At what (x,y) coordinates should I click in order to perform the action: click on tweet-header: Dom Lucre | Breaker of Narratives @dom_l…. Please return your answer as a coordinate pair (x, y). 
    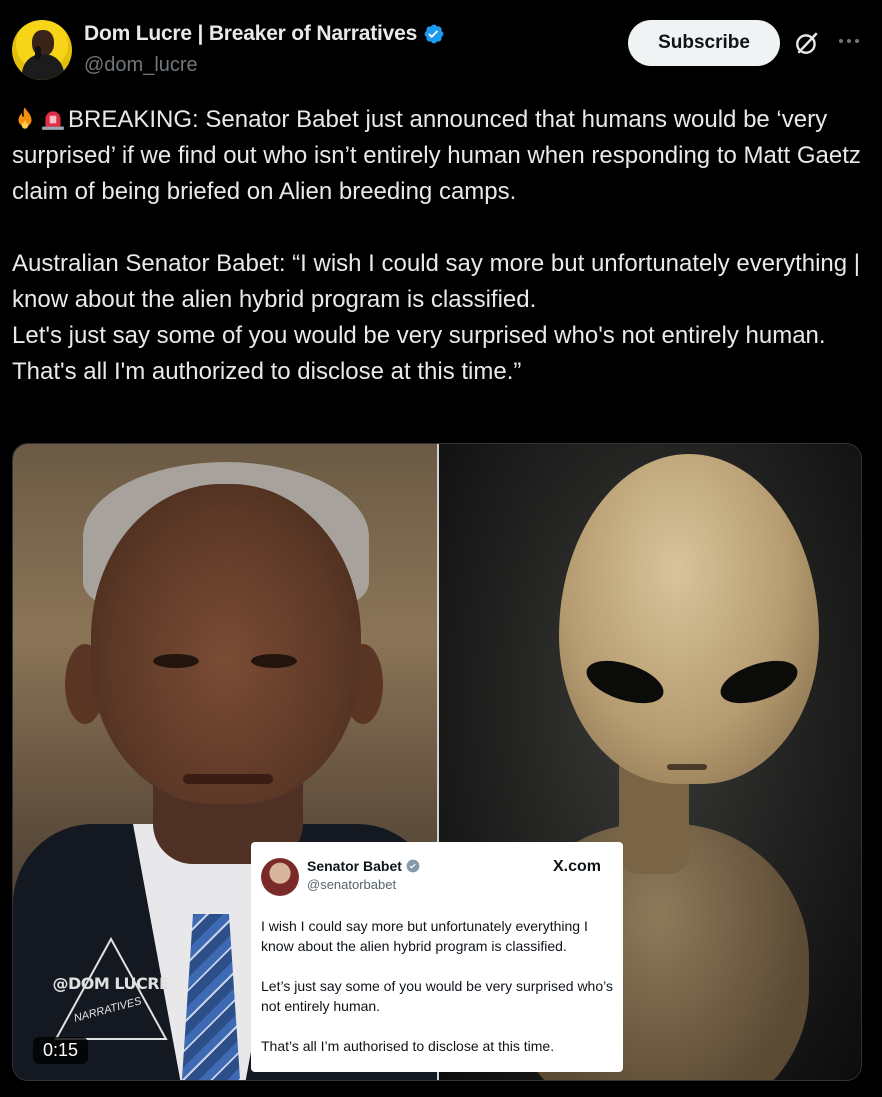
    Looking at the image, I should click on (441, 49).